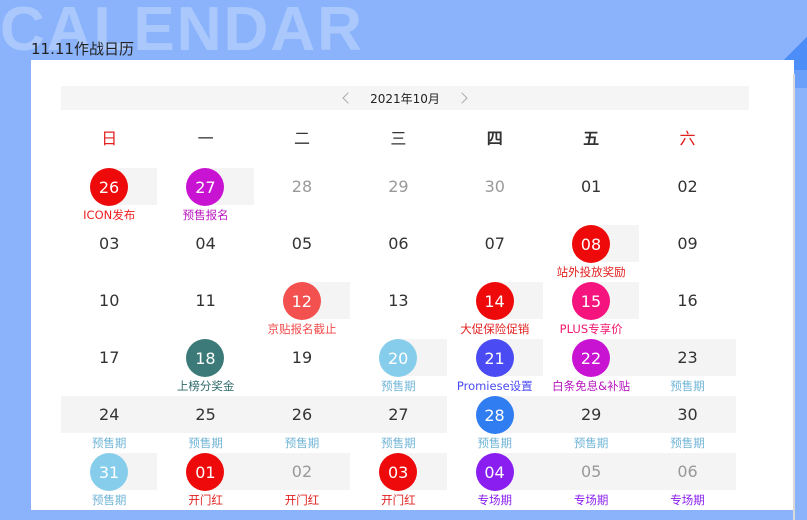  What do you see at coordinates (687, 367) in the screenshot?
I see `calendar-day-cell: 23 预售期` at bounding box center [687, 367].